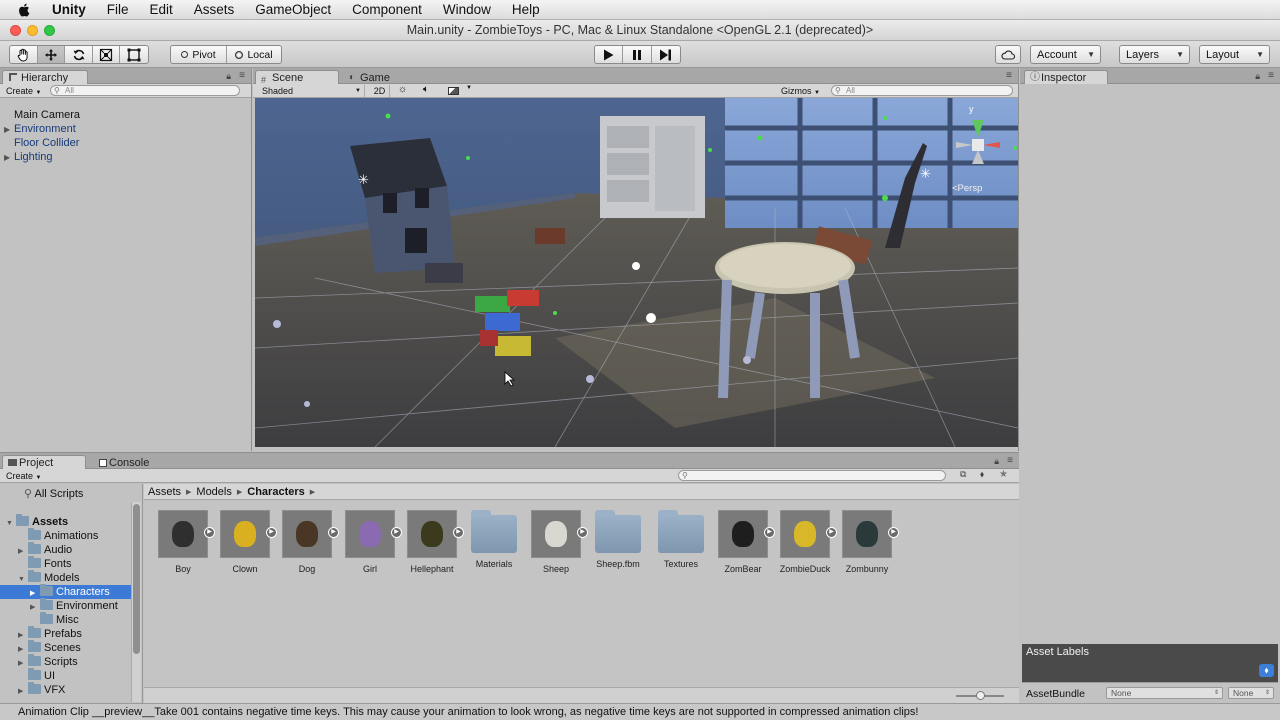 This screenshot has width=1280, height=720. What do you see at coordinates (867, 542) in the screenshot?
I see `asset-item: ▶ Zombunny` at bounding box center [867, 542].